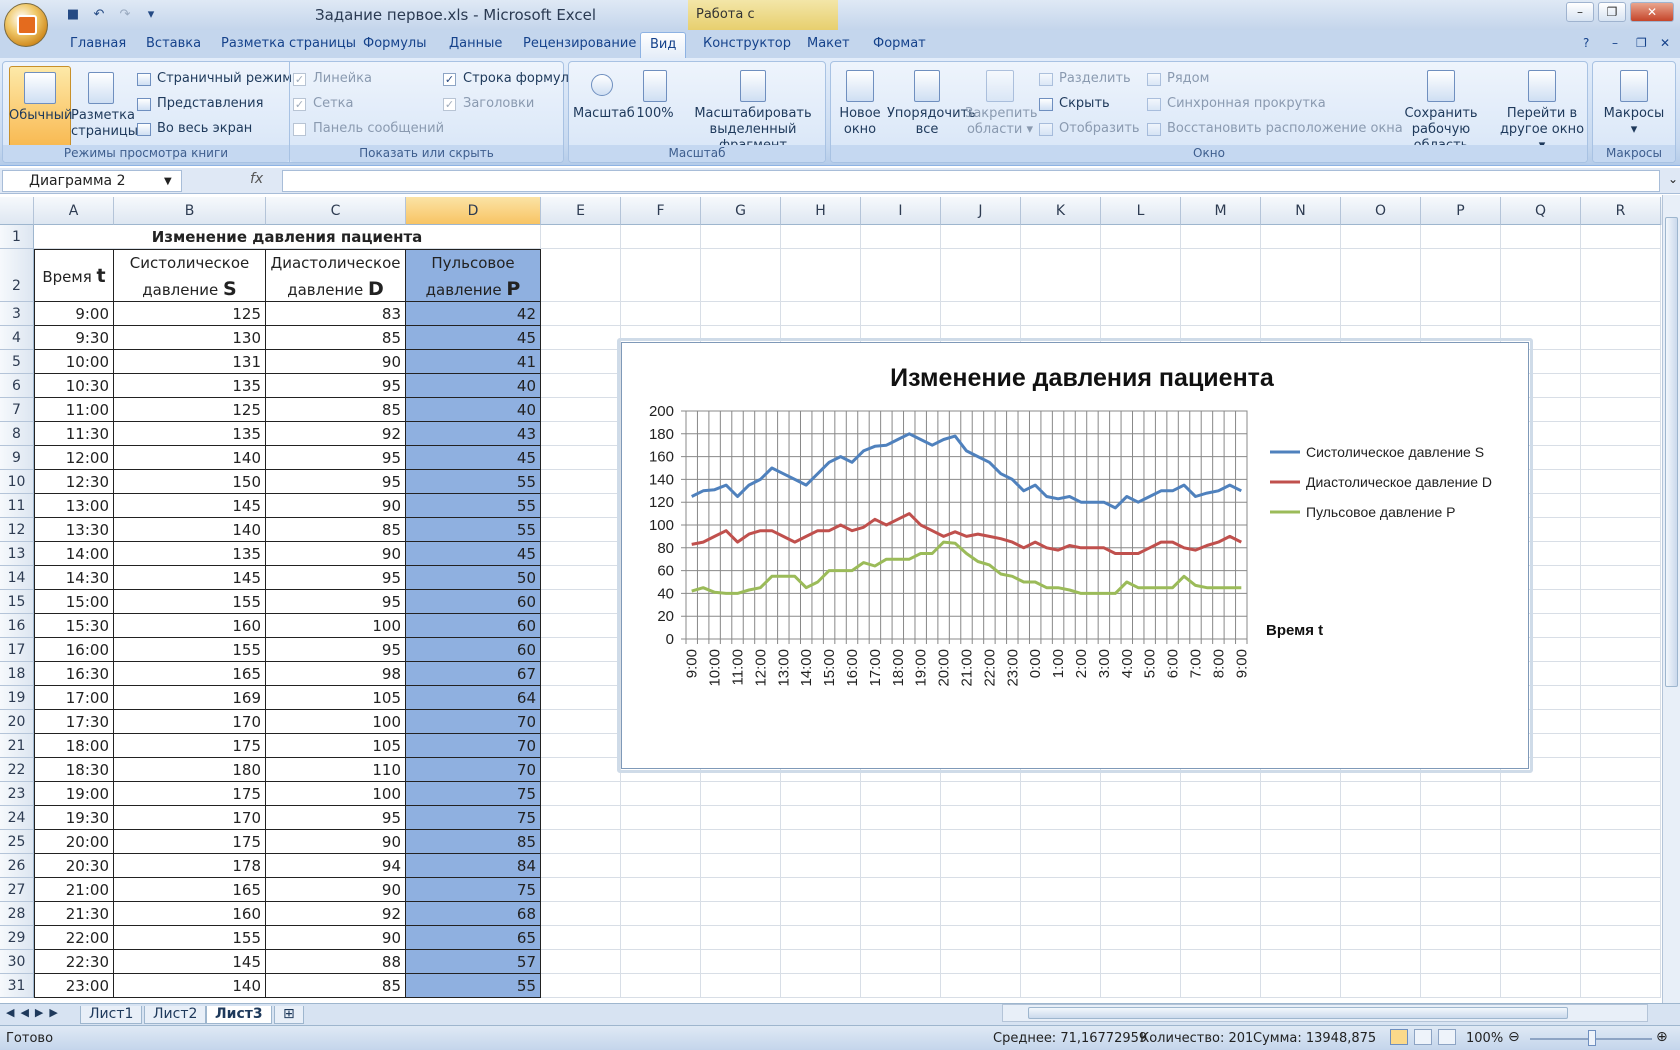 This screenshot has height=1050, width=1680. What do you see at coordinates (336, 746) in the screenshot?
I see `table-cell: 105` at bounding box center [336, 746].